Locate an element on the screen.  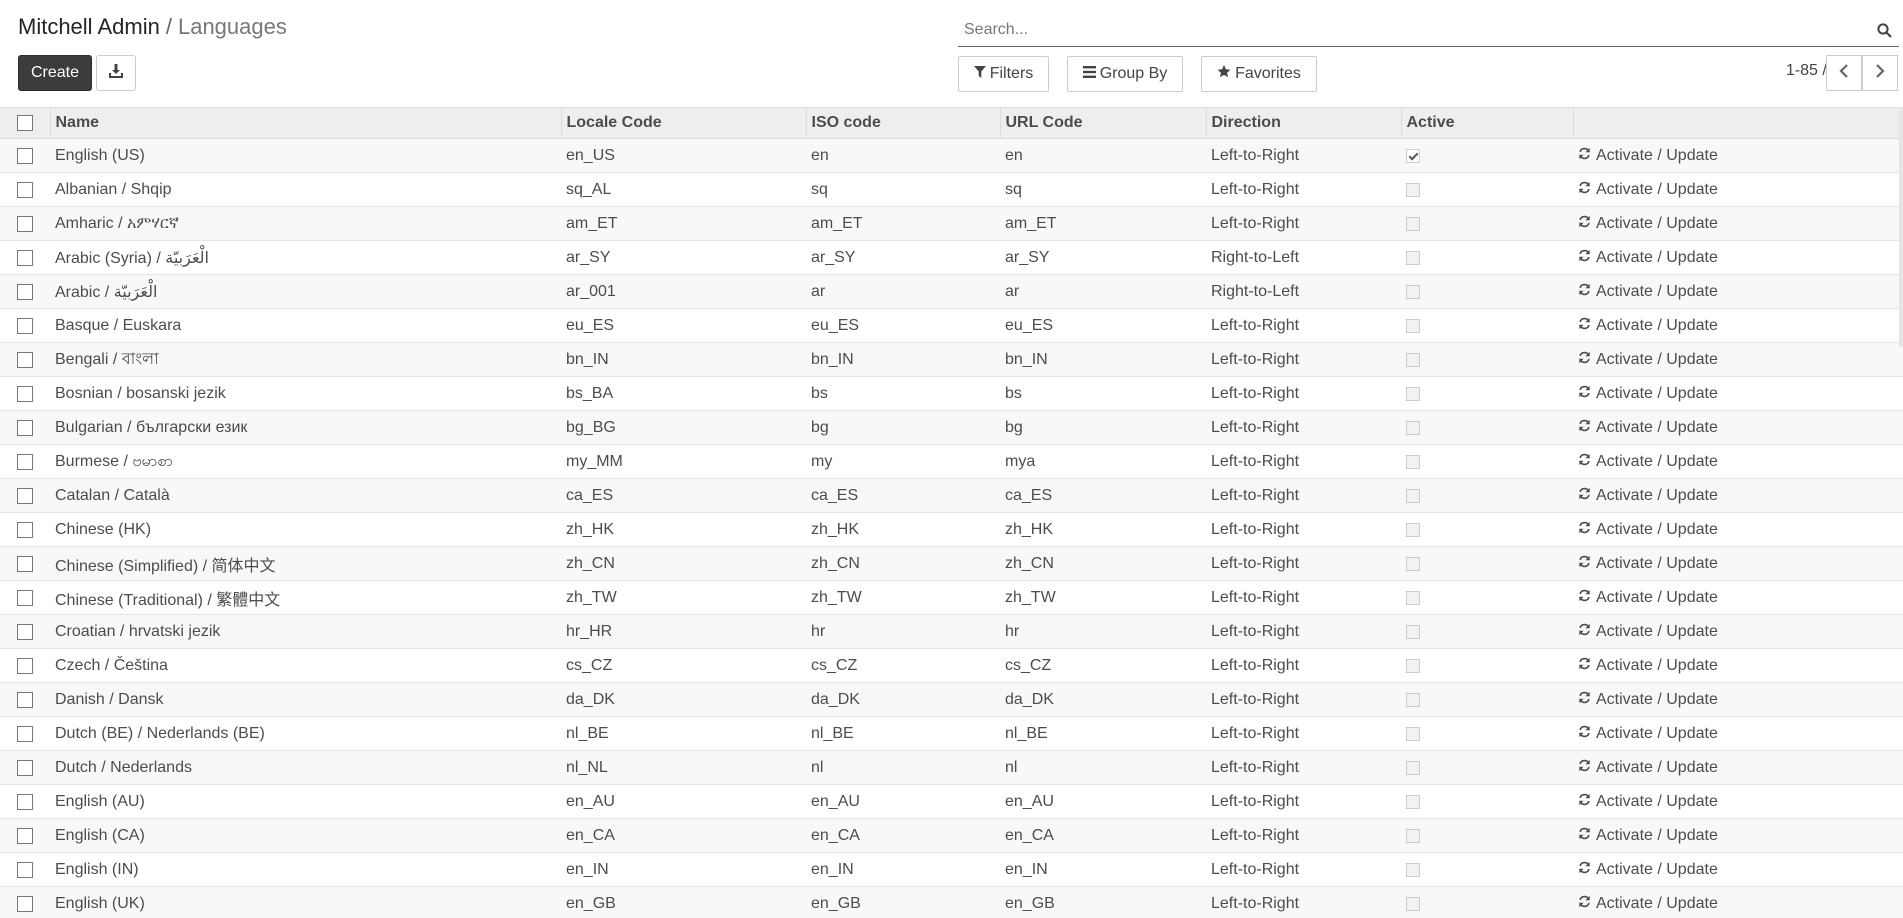
column-header-locale-code: Locale Code is located at coordinates (683, 123).